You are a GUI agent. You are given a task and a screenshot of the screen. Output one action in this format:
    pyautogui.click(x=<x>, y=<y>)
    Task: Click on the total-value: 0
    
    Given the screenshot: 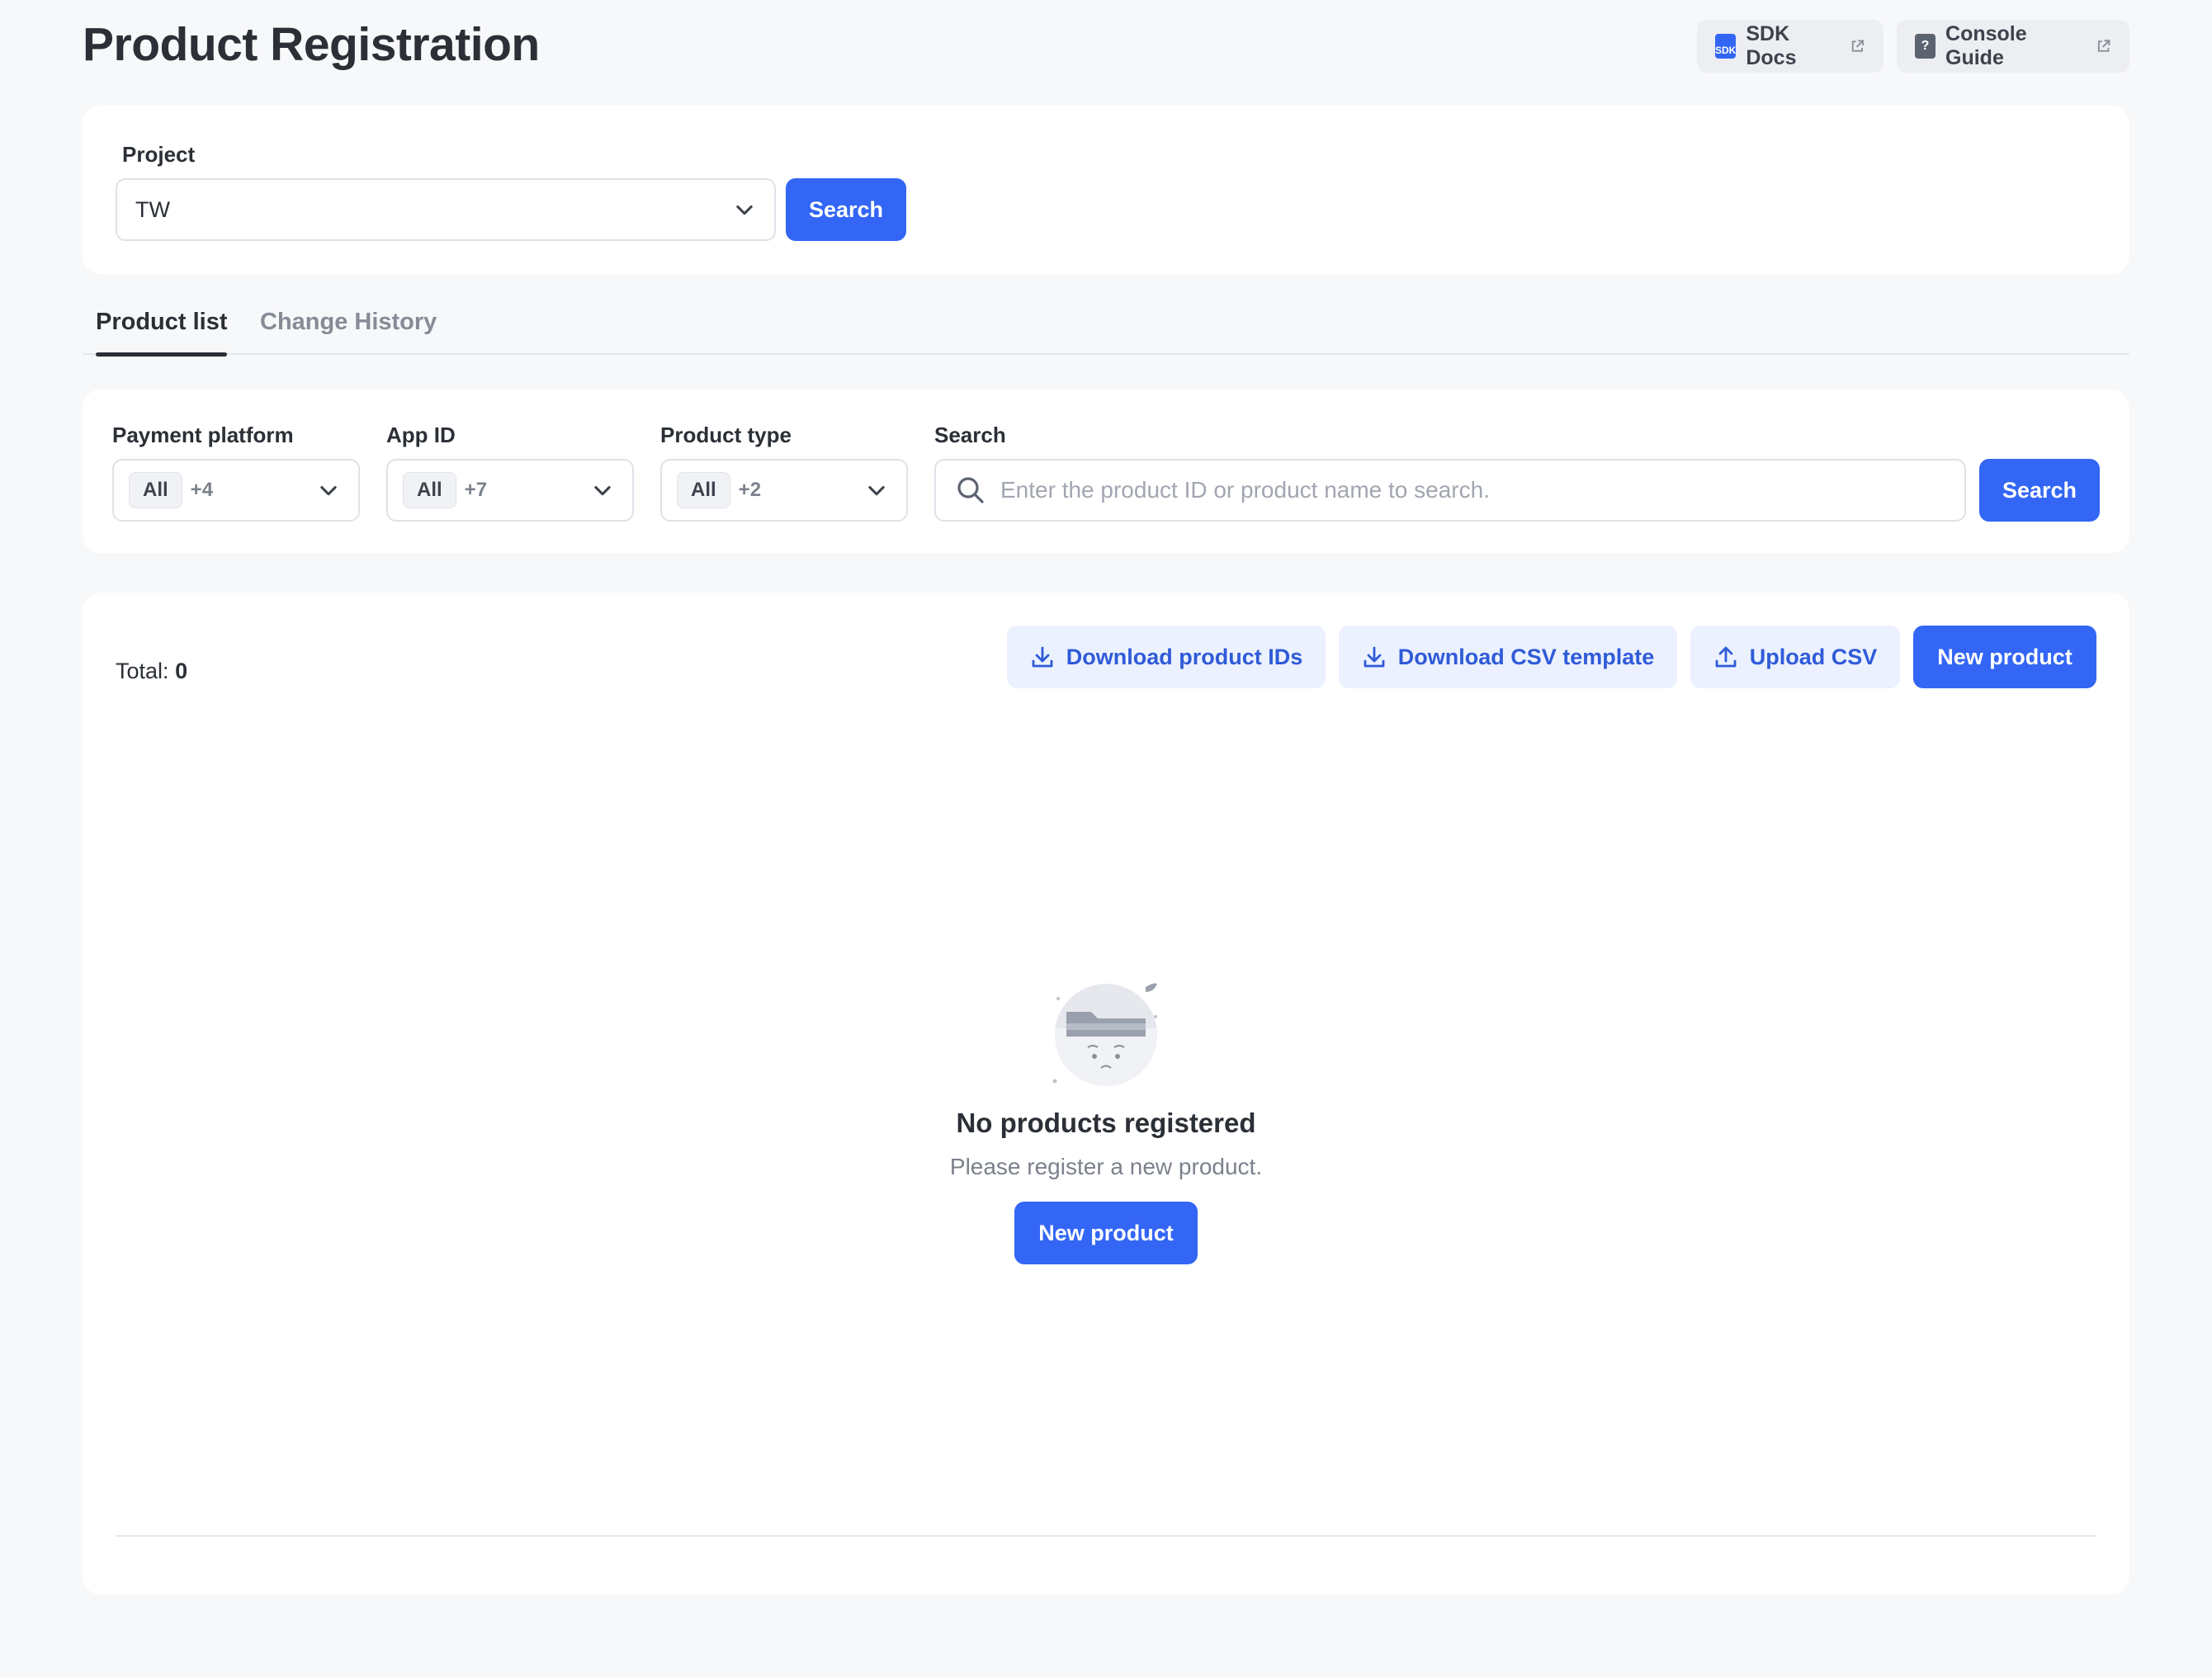 What is the action you would take?
    pyautogui.click(x=181, y=671)
    